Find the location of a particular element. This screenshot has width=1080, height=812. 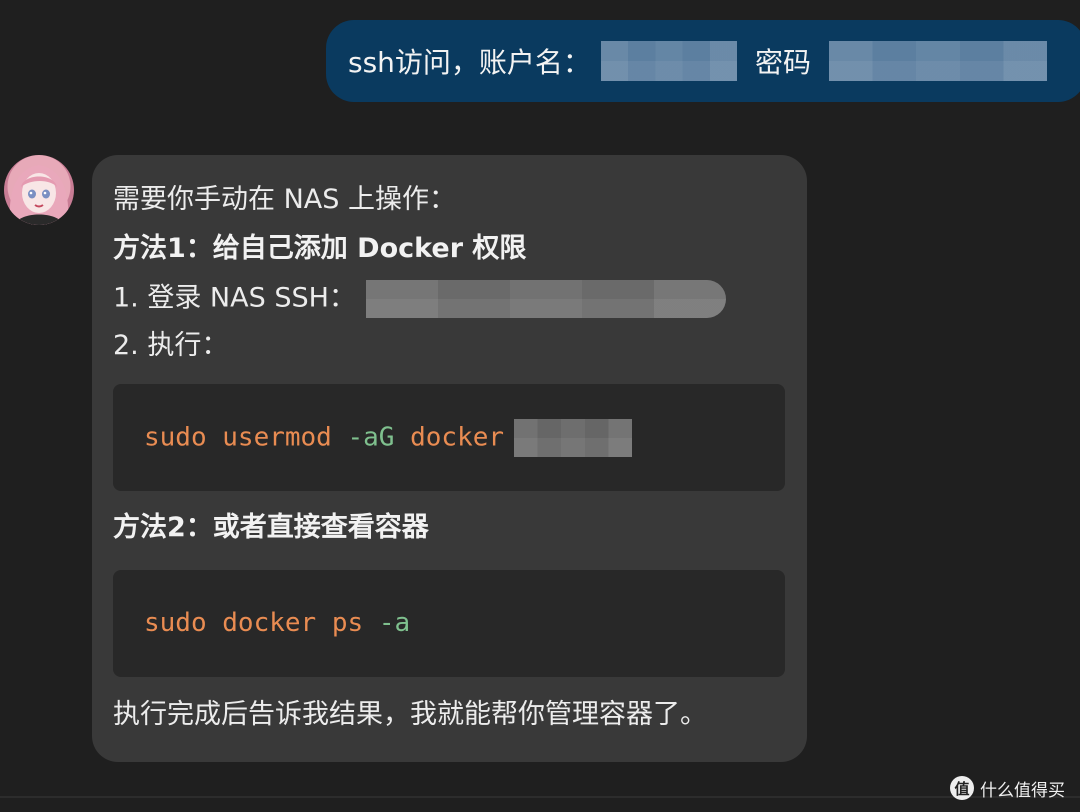

method1-heading: 方法1：给自己添加 Docker 权限 is located at coordinates (320, 248).